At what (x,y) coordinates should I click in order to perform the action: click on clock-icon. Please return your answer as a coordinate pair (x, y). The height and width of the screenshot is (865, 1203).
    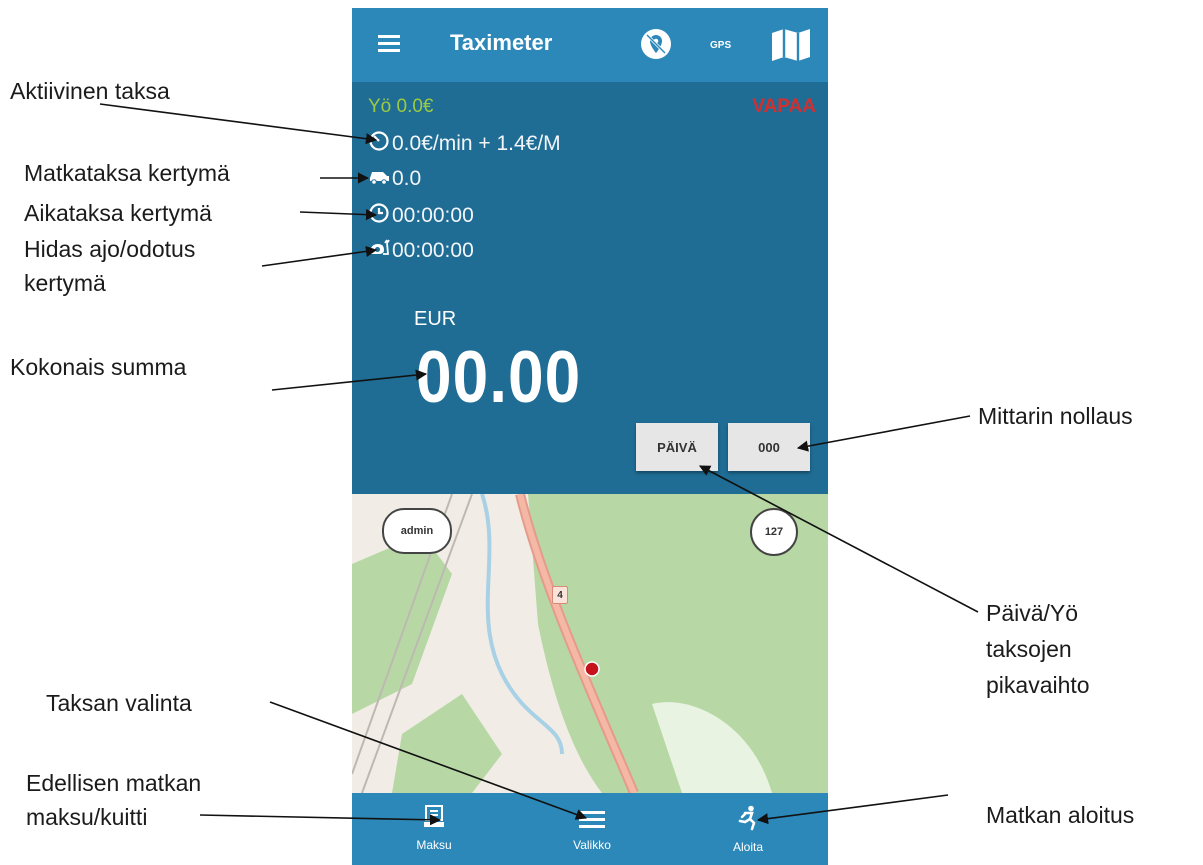
    Looking at the image, I should click on (379, 216).